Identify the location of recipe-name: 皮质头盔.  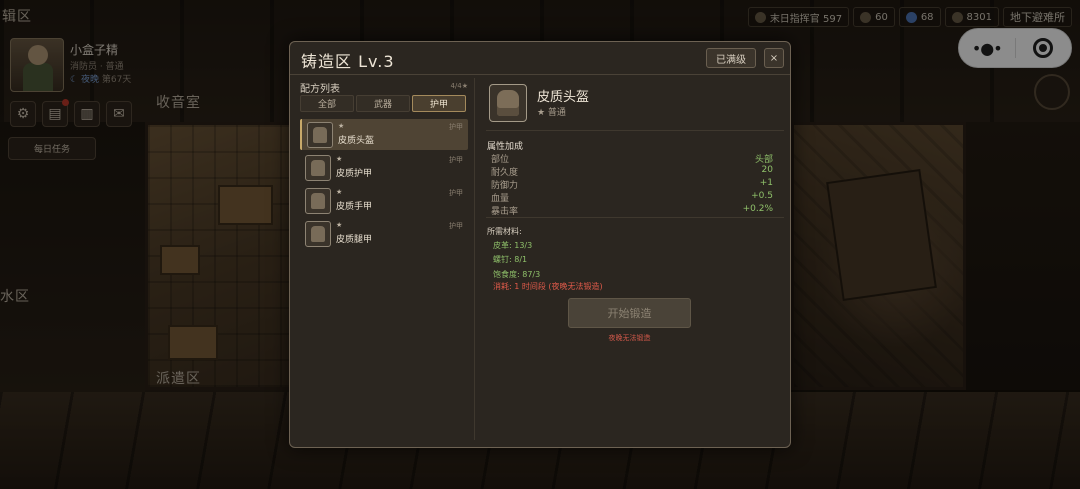
(356, 141).